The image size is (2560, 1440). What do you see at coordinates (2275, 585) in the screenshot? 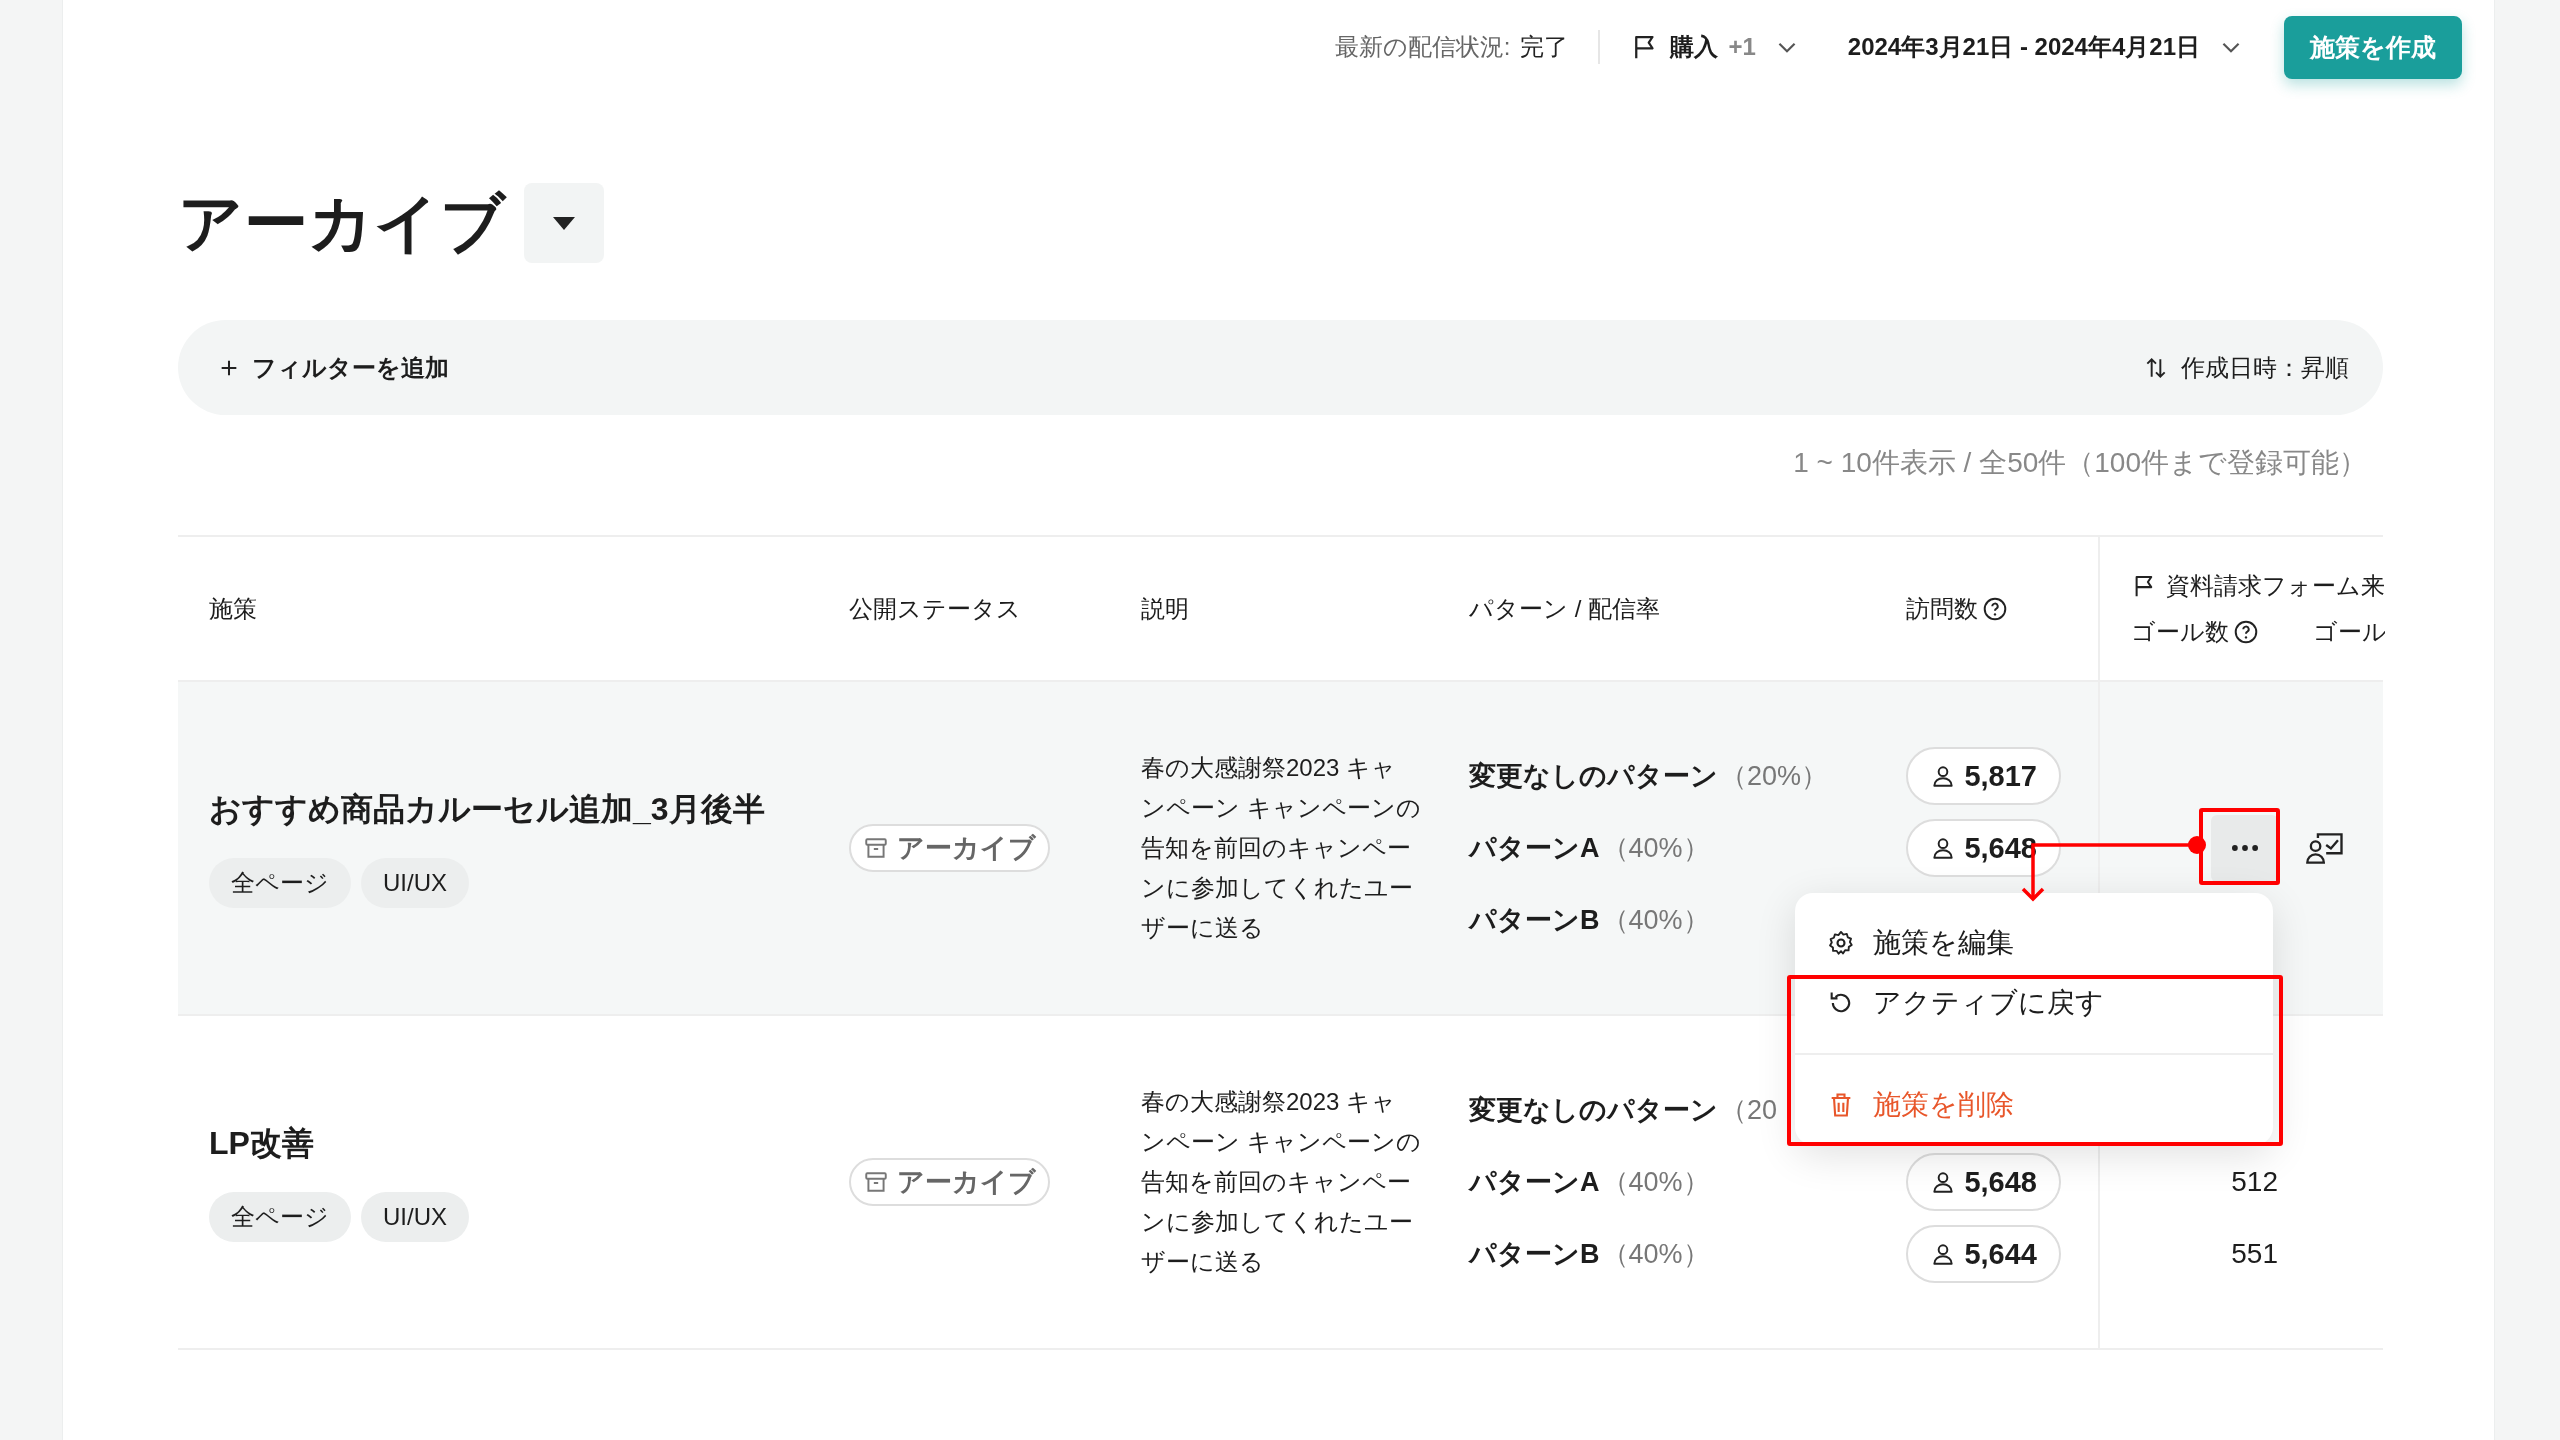
I see `goal-group-header: 資料請求フォーム来` at bounding box center [2275, 585].